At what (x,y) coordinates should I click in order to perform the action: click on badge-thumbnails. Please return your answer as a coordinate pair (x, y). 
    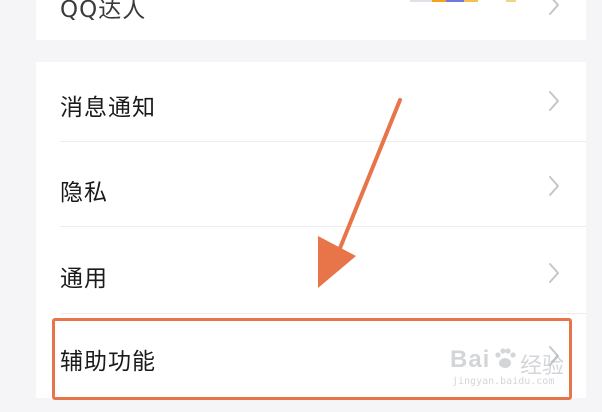
    Looking at the image, I should click on (470, 1).